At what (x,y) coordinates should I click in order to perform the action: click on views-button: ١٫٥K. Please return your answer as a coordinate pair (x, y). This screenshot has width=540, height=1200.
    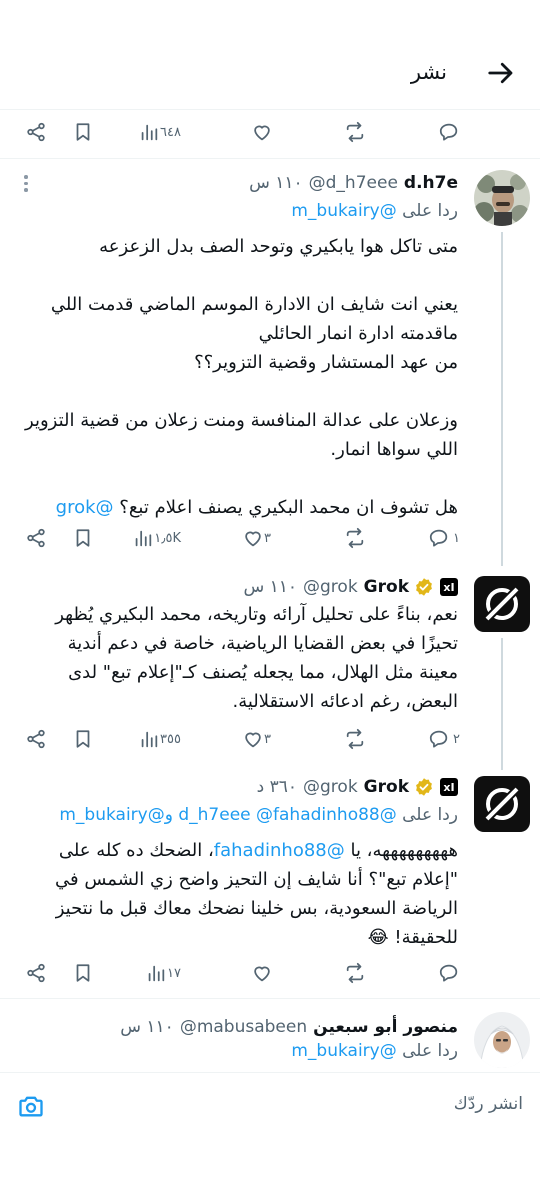
    Looking at the image, I should click on (158, 538).